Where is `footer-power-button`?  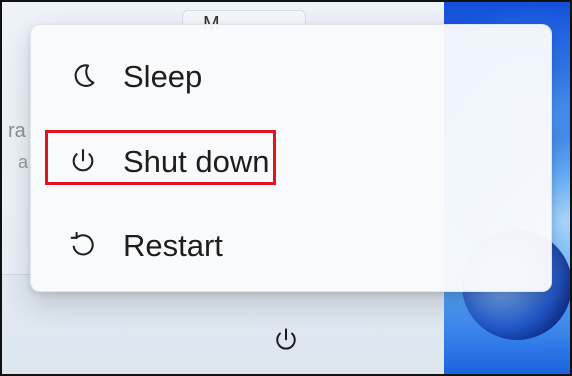 footer-power-button is located at coordinates (286, 342).